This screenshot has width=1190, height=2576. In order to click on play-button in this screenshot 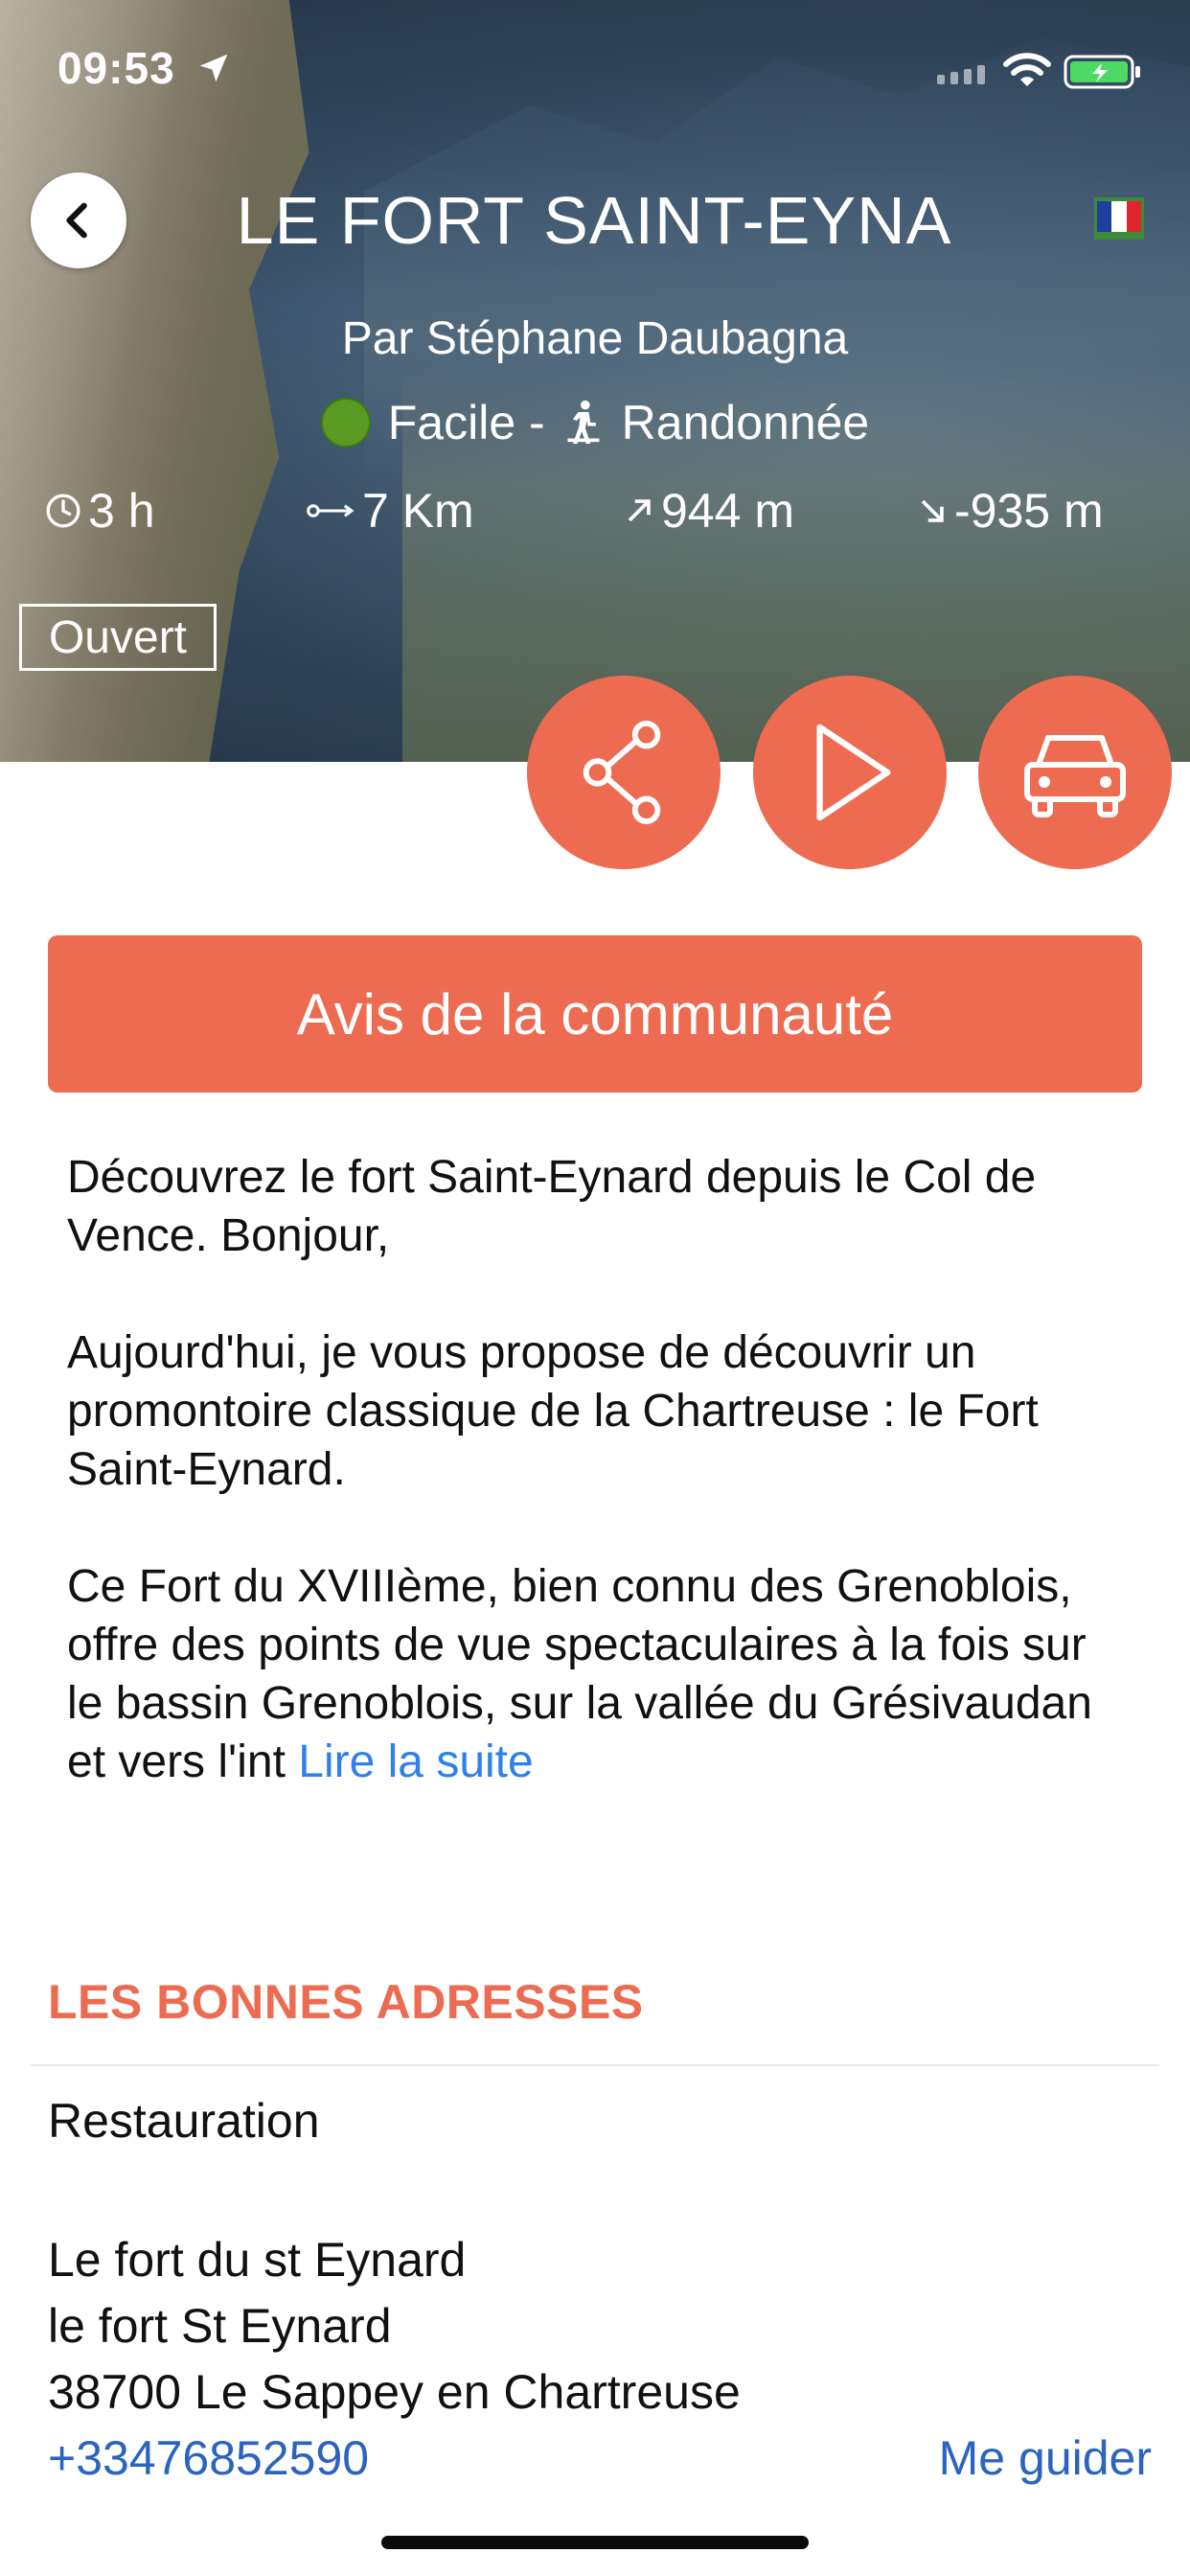, I will do `click(850, 772)`.